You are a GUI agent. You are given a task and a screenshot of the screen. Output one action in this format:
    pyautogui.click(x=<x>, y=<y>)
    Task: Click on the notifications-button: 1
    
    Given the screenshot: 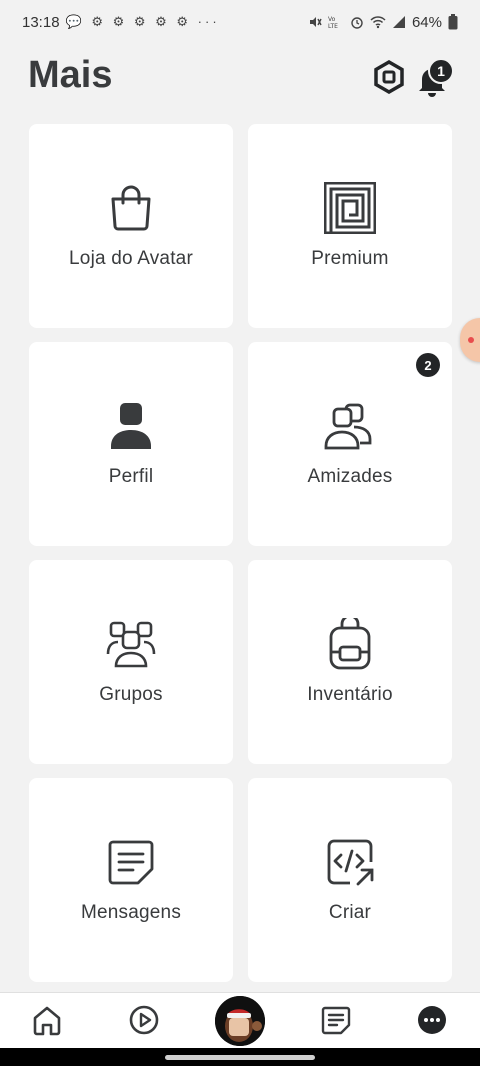 What is the action you would take?
    pyautogui.click(x=434, y=78)
    